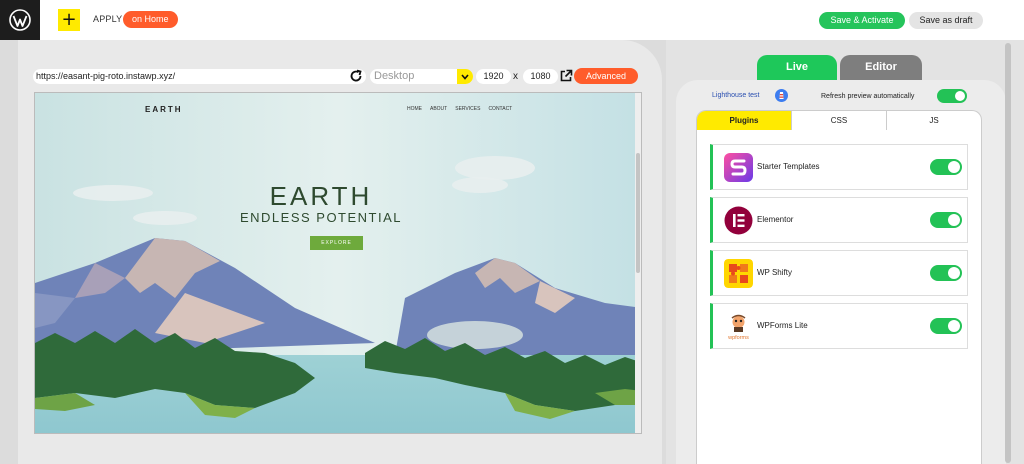 This screenshot has height=464, width=1024. I want to click on save-draft-button: Save as draft, so click(946, 20).